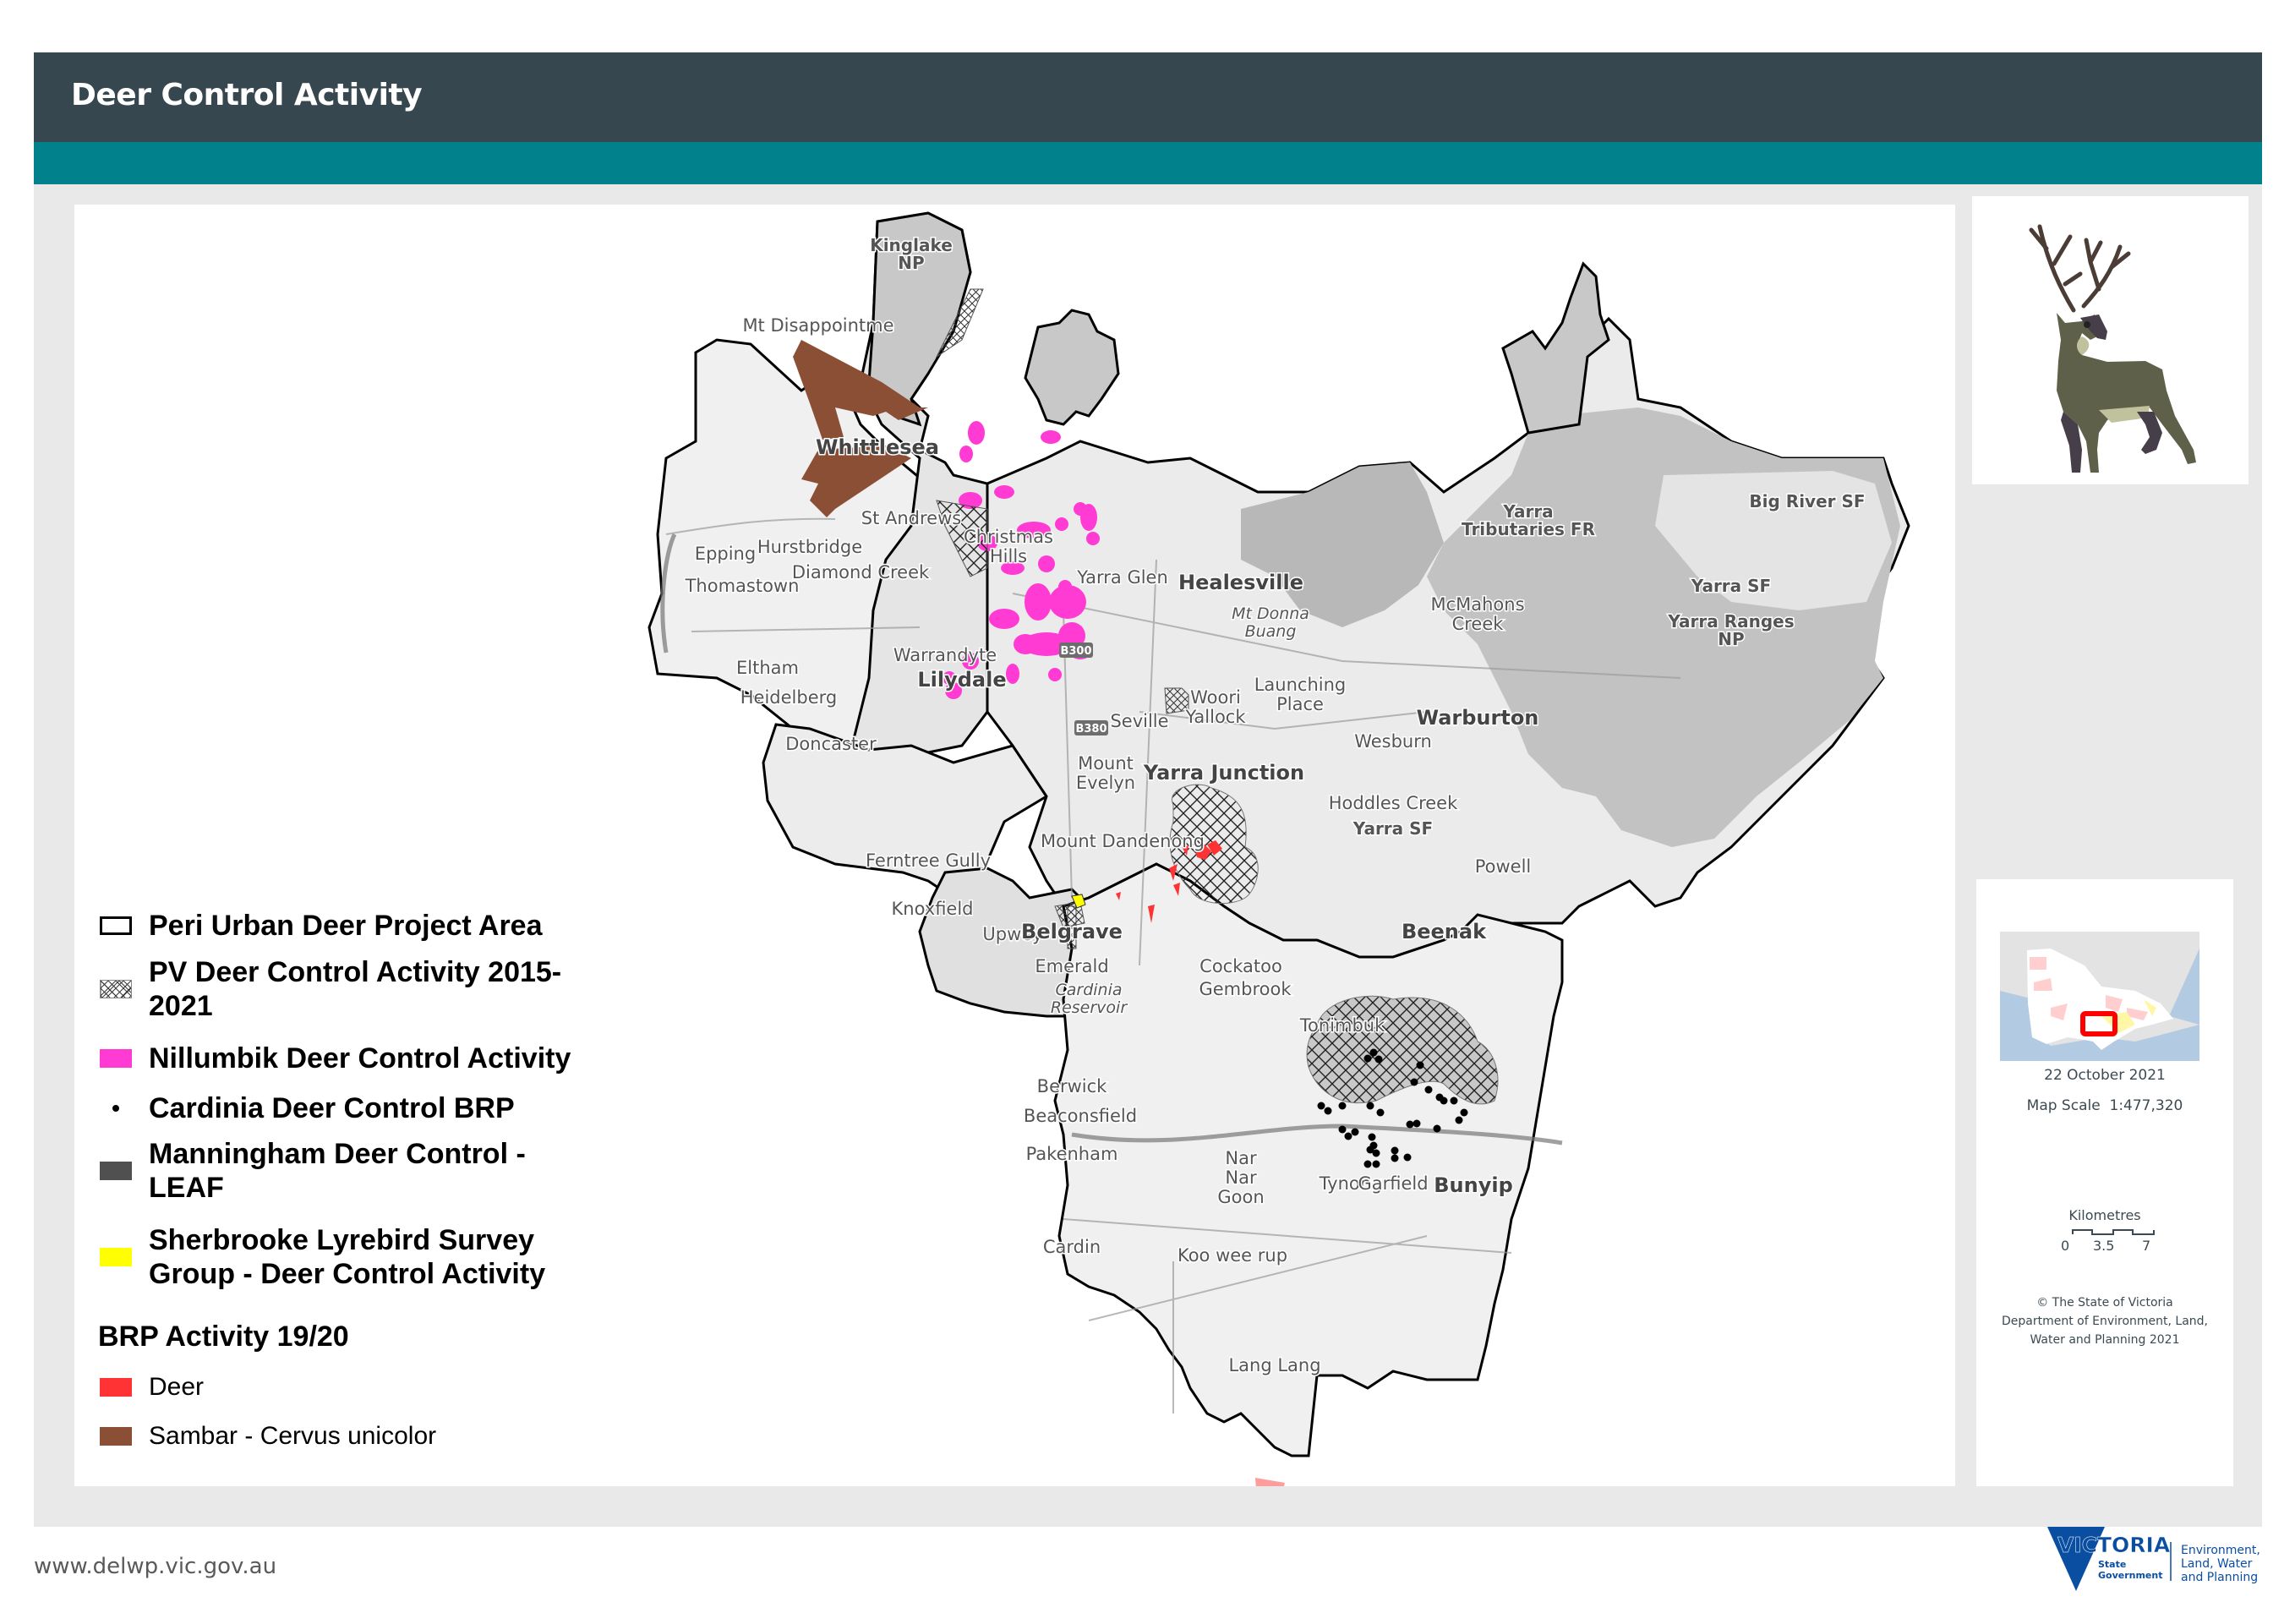 This screenshot has width=2295, height=1624. What do you see at coordinates (1072, 931) in the screenshot?
I see `place-label: Belgrave` at bounding box center [1072, 931].